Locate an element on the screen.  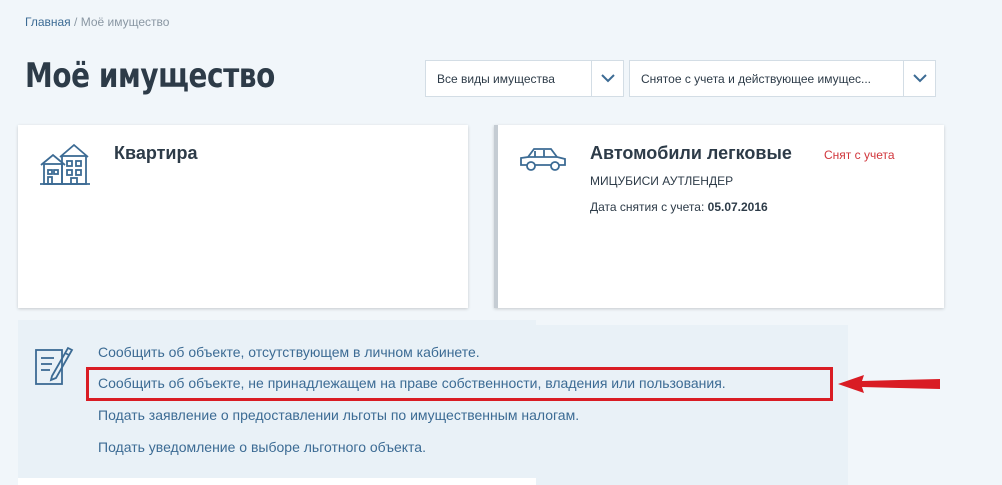
card-title-flat: Квартира is located at coordinates (156, 153).